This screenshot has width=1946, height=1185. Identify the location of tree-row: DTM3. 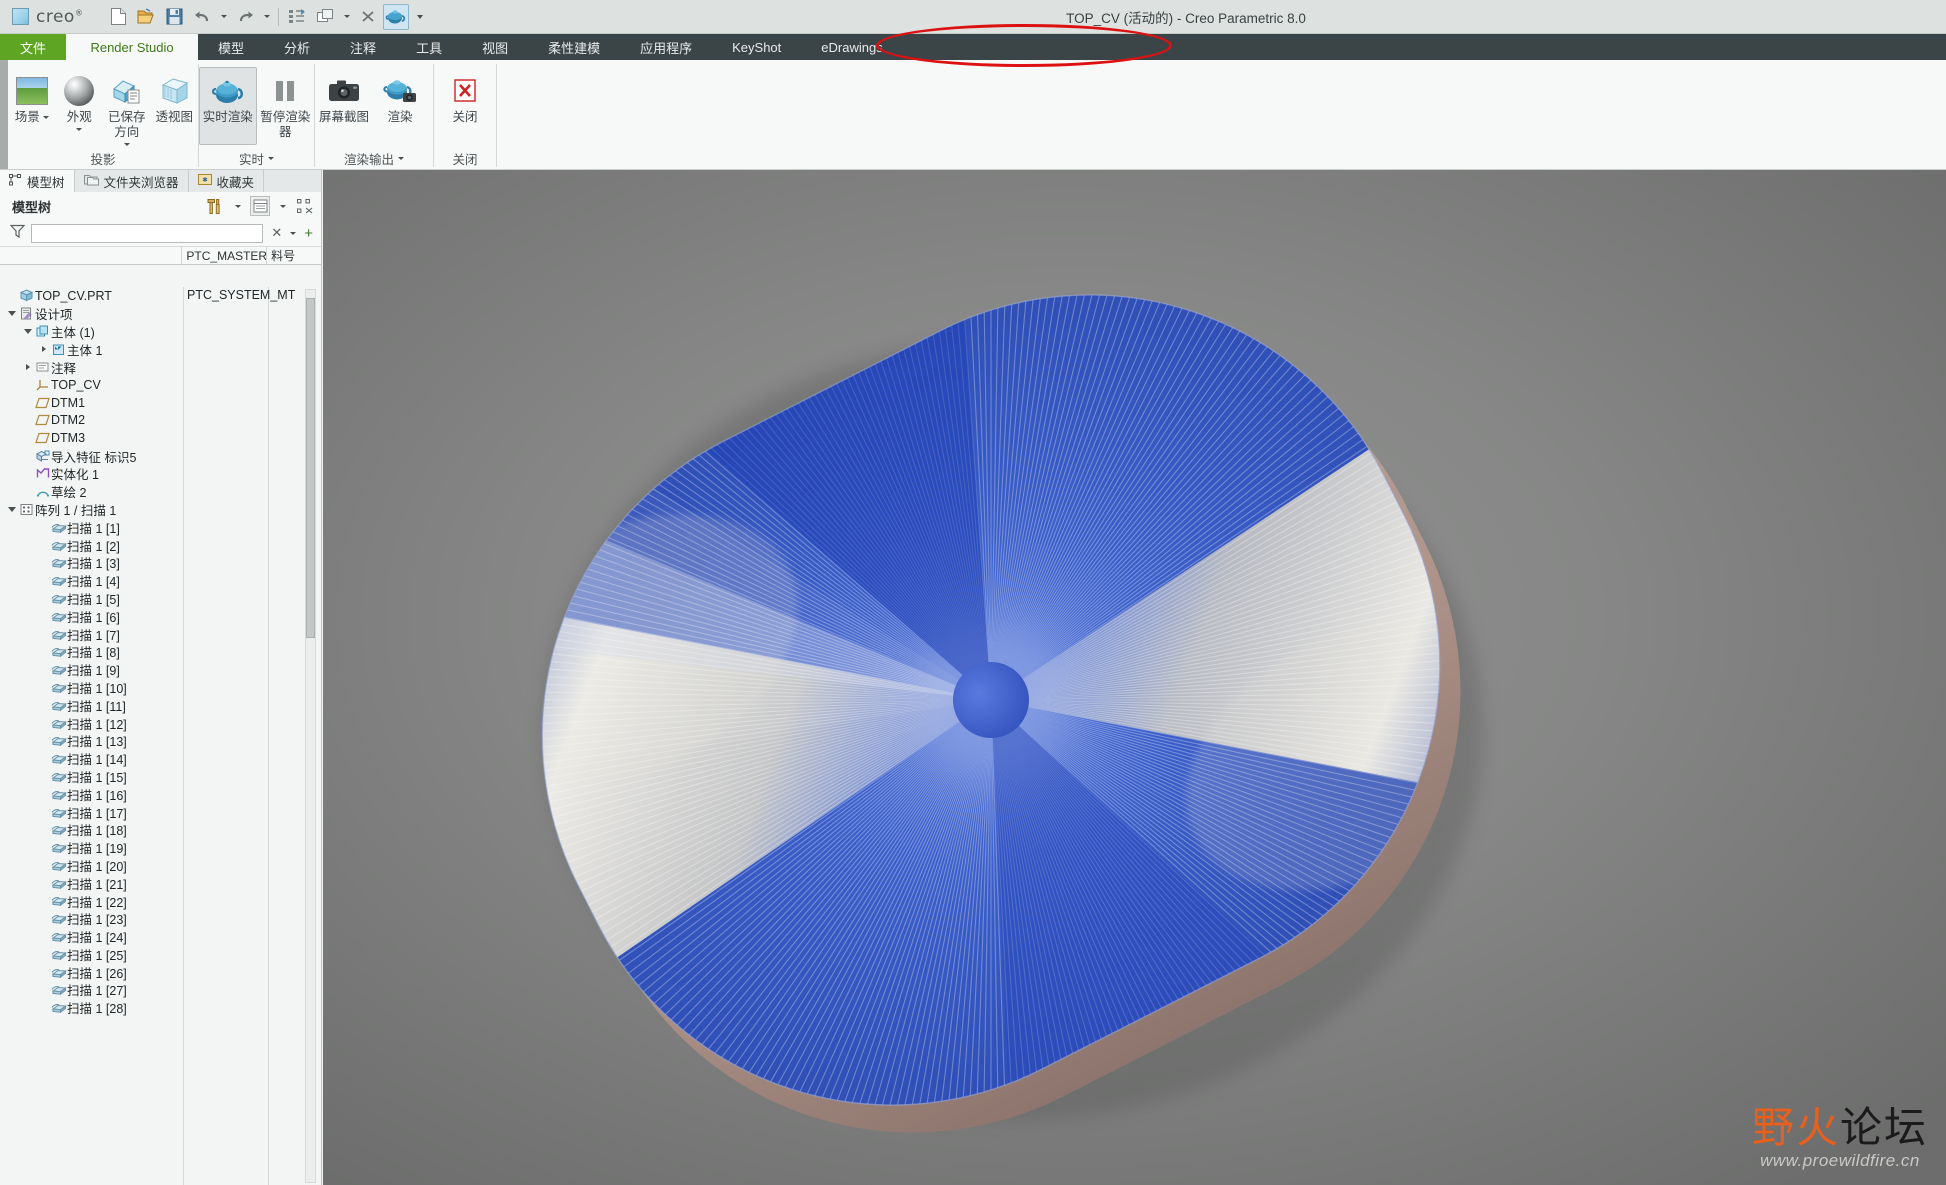
(160, 438).